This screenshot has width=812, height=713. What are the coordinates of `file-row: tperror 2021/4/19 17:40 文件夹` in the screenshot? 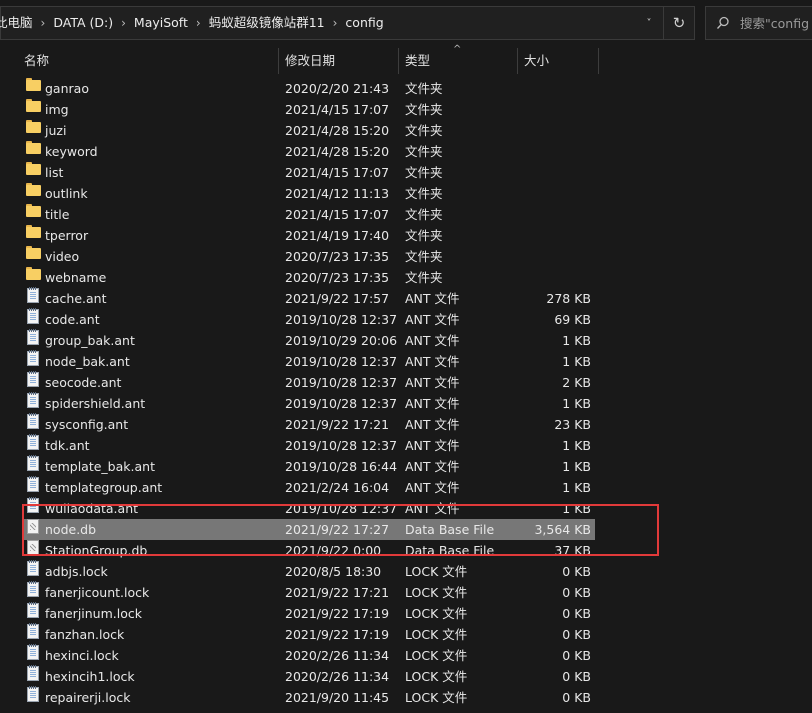 It's located at (308, 235).